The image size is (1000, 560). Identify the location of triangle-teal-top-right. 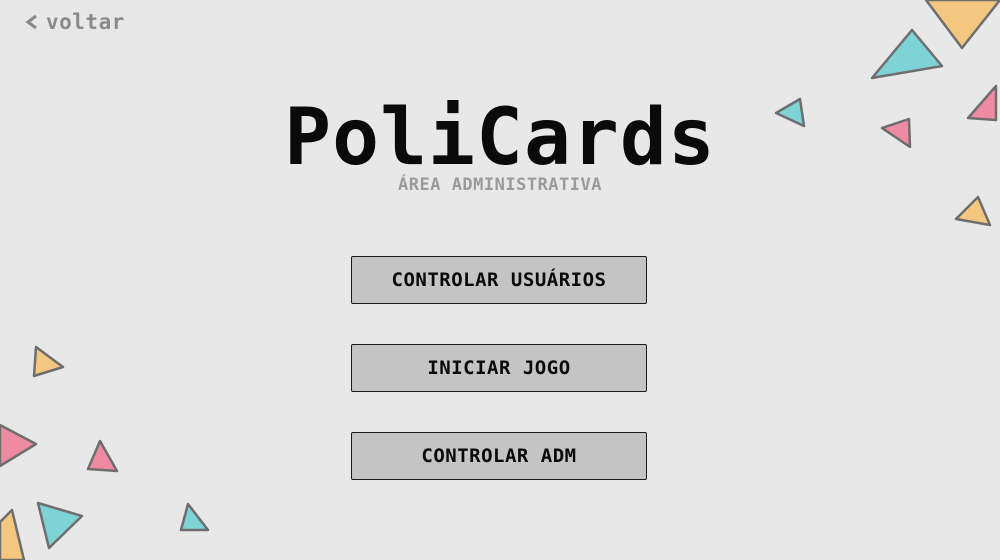
(907, 54).